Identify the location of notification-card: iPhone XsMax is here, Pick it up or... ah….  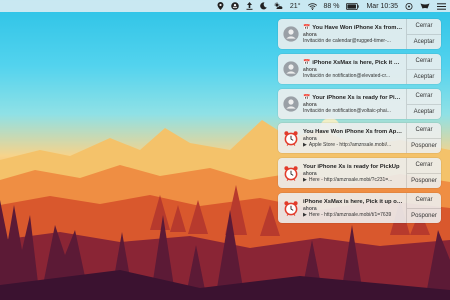
(359, 208).